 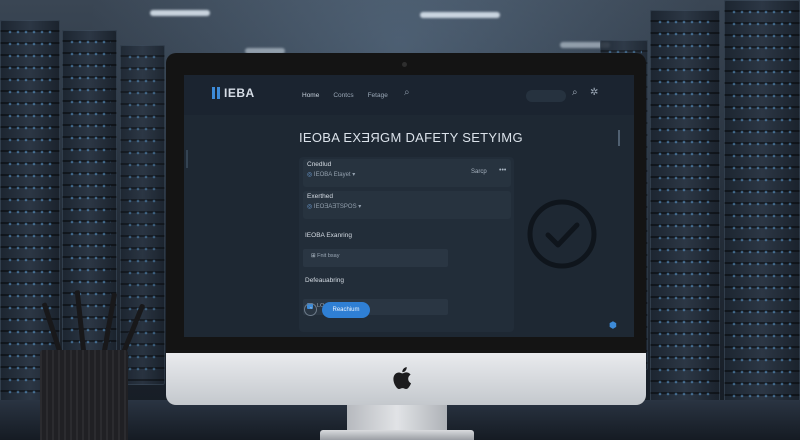 I want to click on monitor-stand-base, so click(x=397, y=435).